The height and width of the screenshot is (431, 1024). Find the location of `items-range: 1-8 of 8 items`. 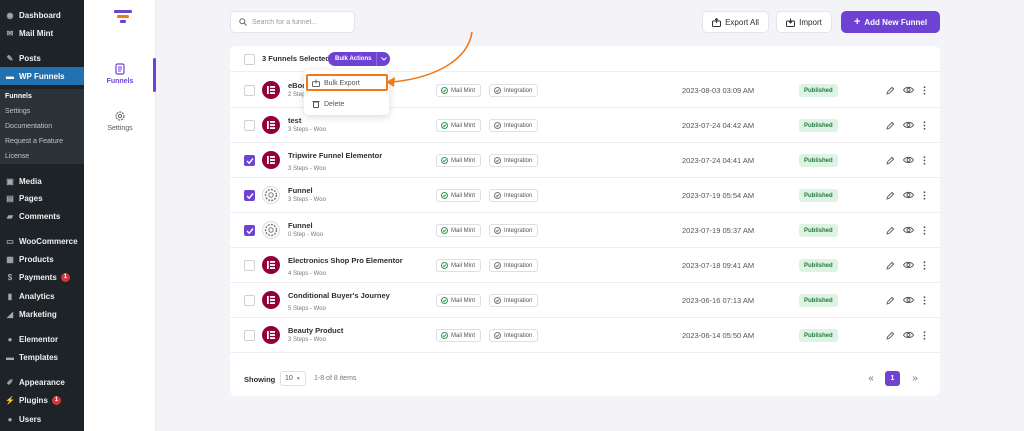

items-range: 1-8 of 8 items is located at coordinates (335, 378).